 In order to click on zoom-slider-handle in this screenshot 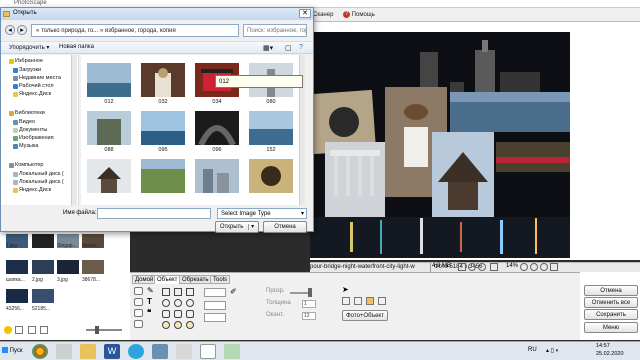, I will do `click(97, 330)`.